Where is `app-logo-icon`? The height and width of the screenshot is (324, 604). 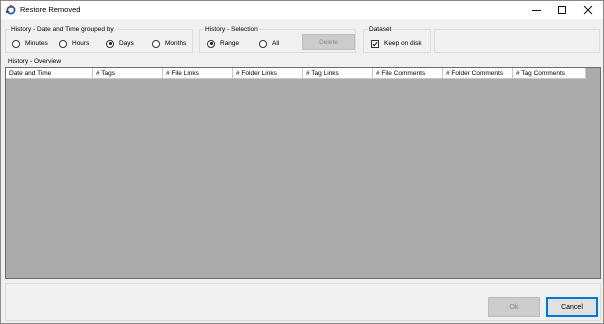 app-logo-icon is located at coordinates (11, 10).